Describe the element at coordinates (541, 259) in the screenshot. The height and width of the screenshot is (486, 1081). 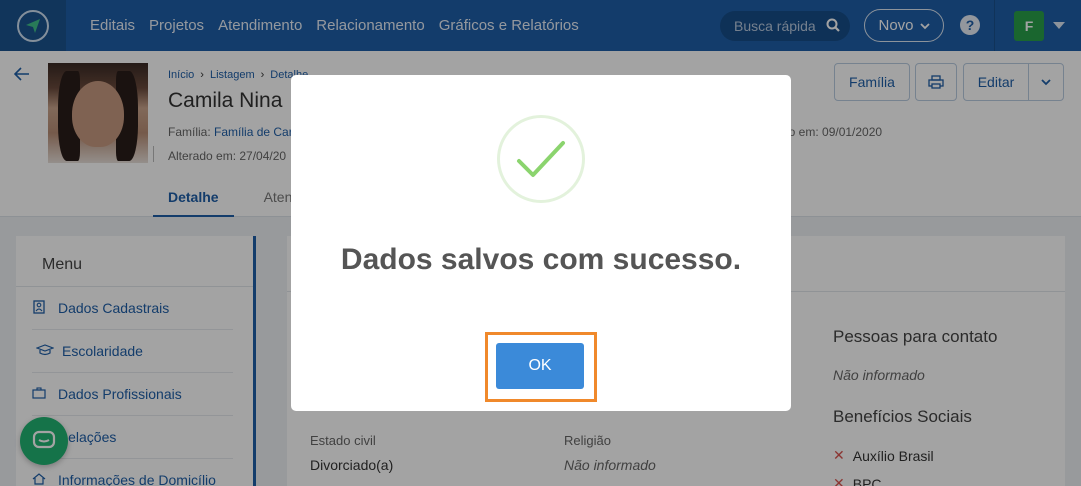
I see `success-message: Dados salvos com sucesso.` at that location.